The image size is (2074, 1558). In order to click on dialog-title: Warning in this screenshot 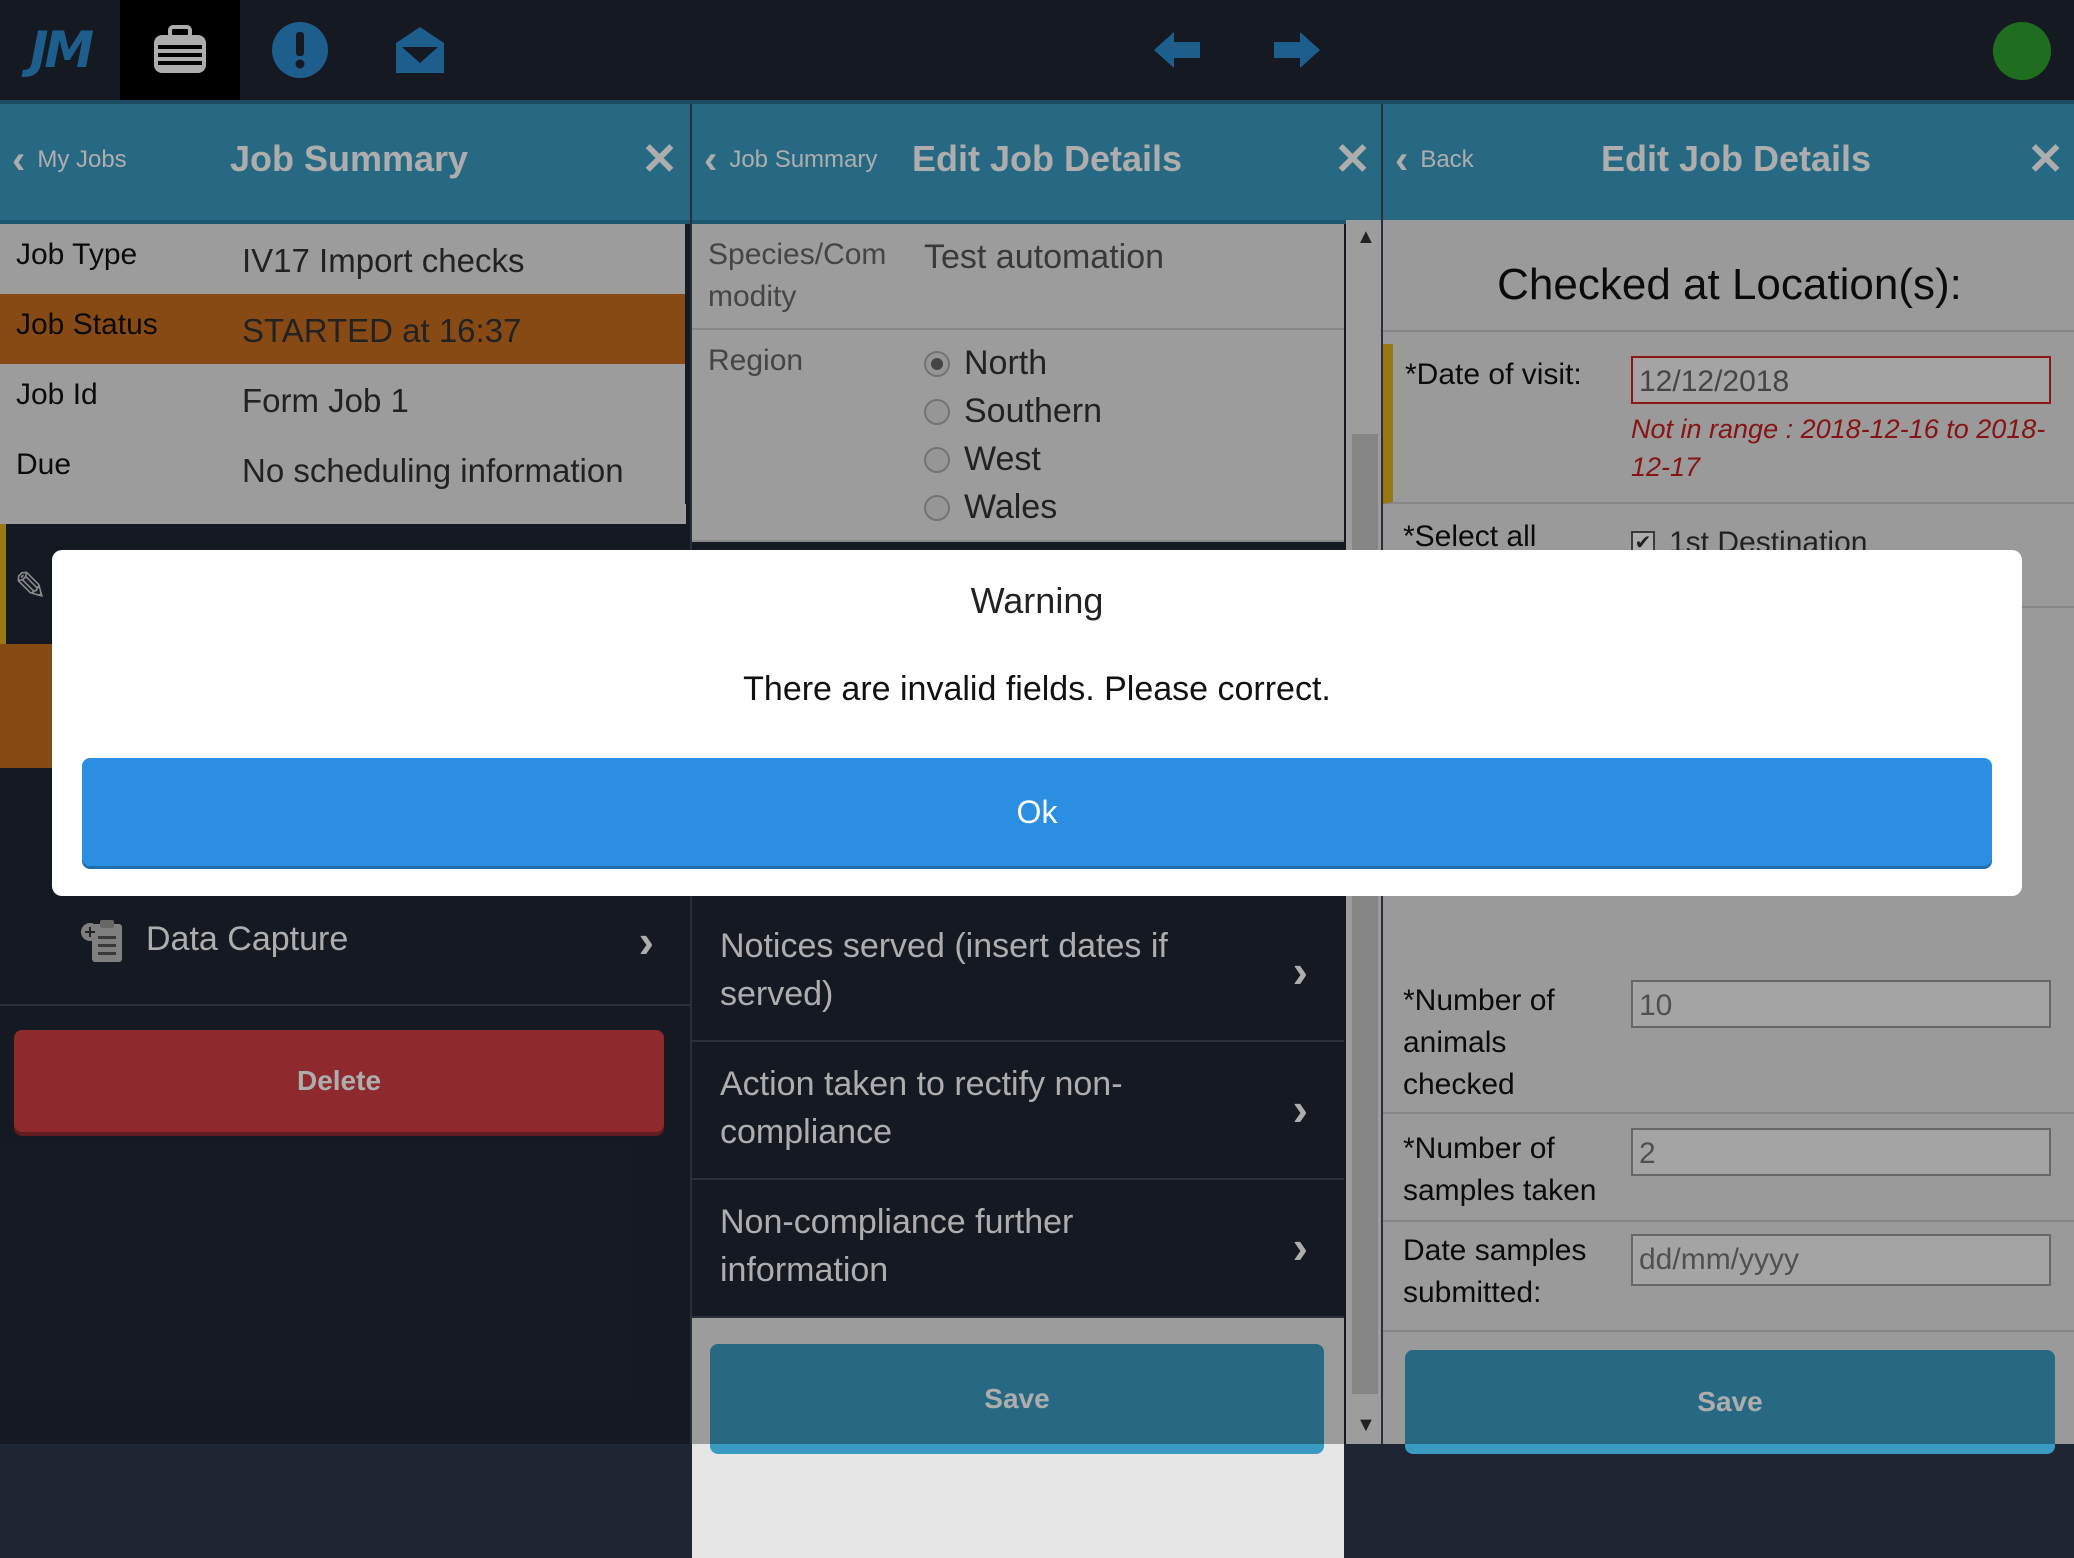, I will do `click(1037, 600)`.